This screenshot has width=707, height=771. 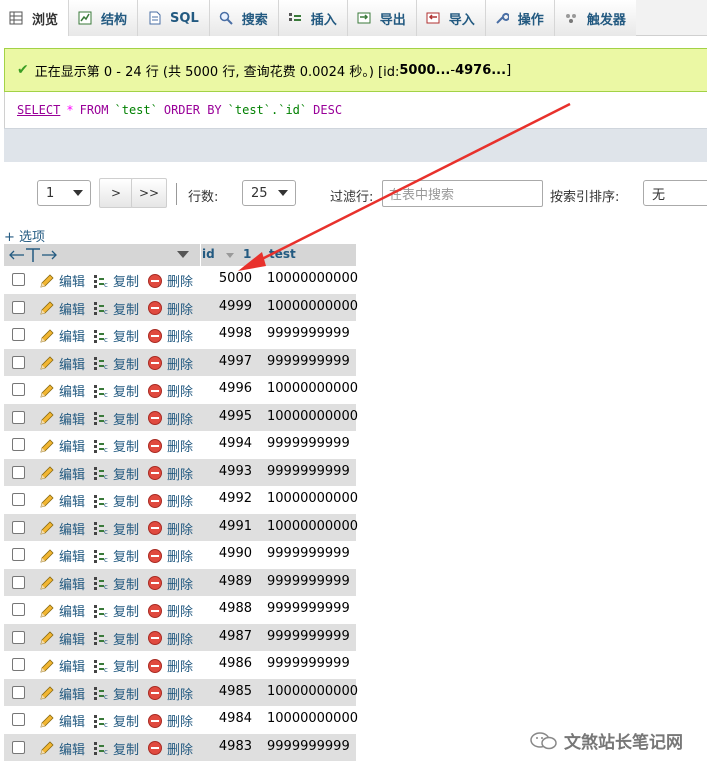 I want to click on rows-select: 25, so click(x=269, y=193).